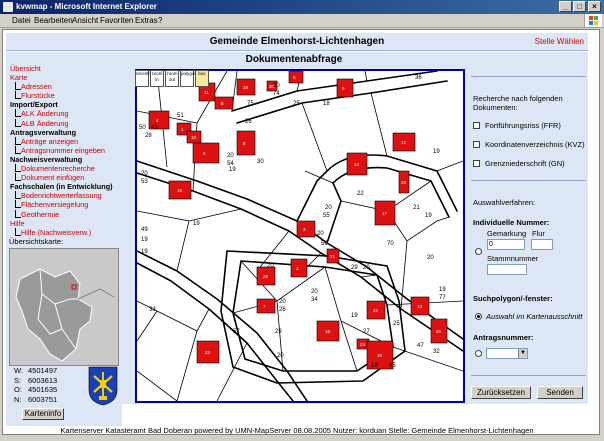 This screenshot has width=604, height=441. I want to click on house-number: 25, so click(266, 276).